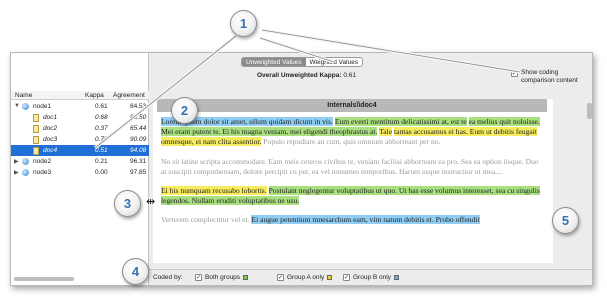 The image size is (607, 301). I want to click on pane-resize-cursor-icon: ⇹, so click(150, 201).